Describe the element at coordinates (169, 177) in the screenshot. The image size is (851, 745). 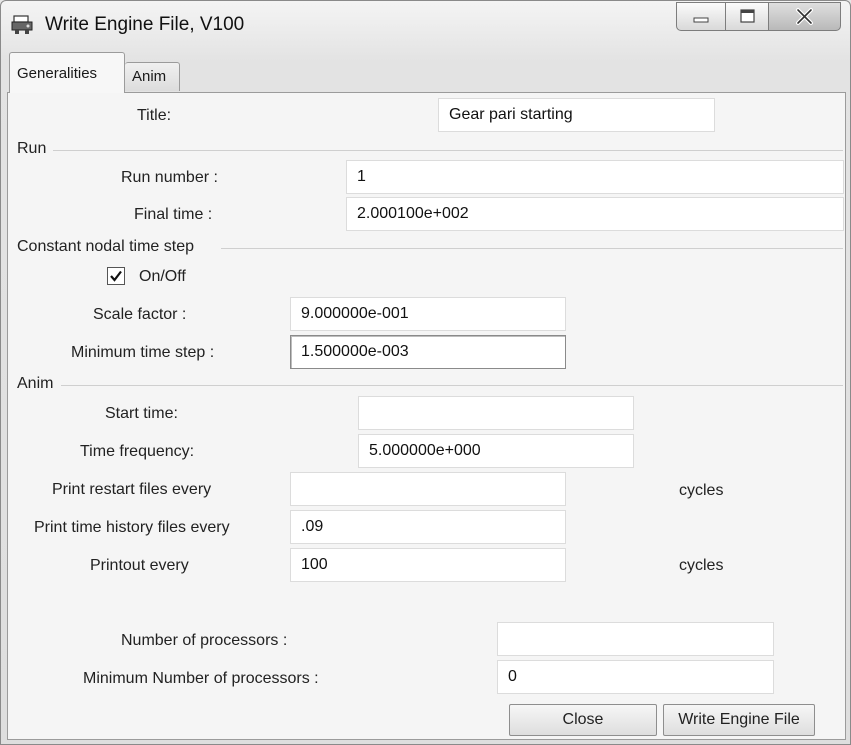
I see `run-number-label: Run number :` at that location.